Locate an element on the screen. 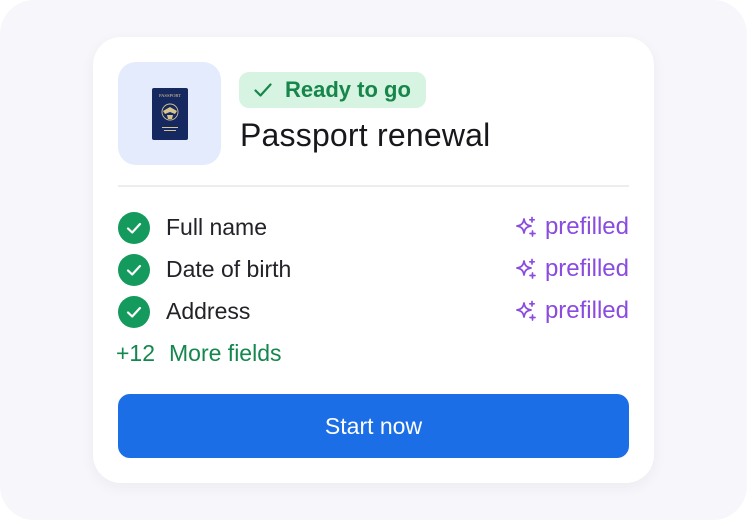 This screenshot has width=747, height=520. field-label: Address is located at coordinates (208, 311).